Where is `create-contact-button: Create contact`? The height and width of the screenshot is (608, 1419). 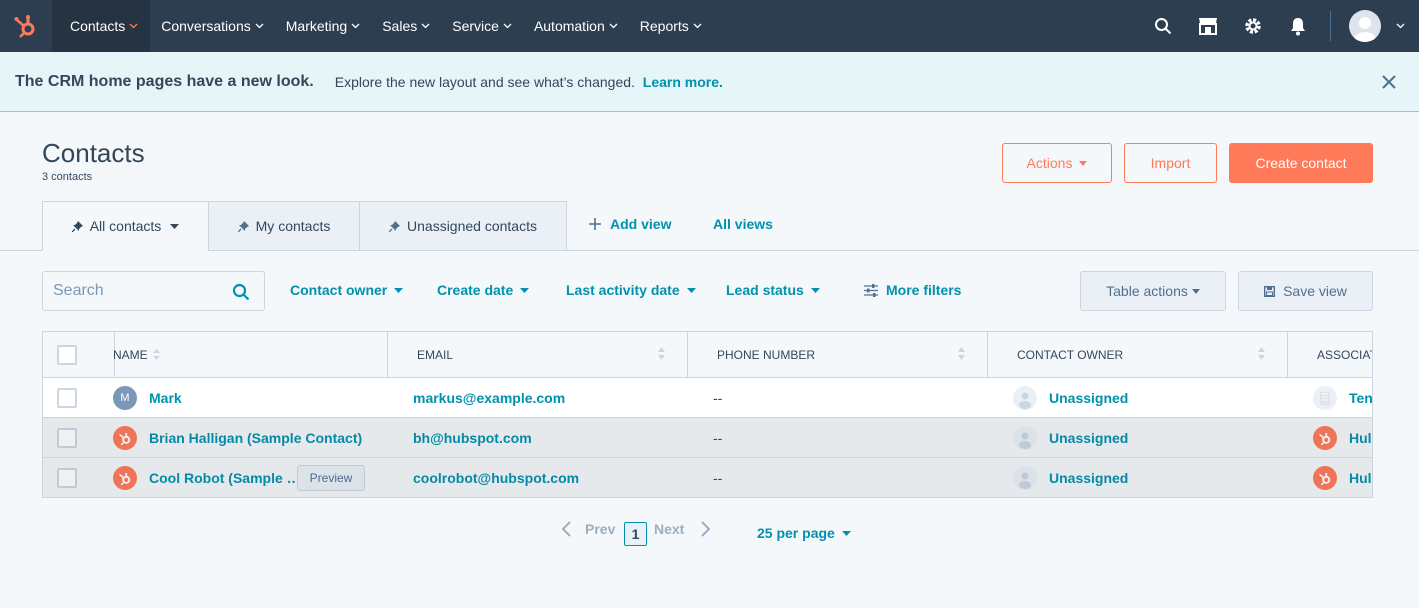
create-contact-button: Create contact is located at coordinates (1301, 163).